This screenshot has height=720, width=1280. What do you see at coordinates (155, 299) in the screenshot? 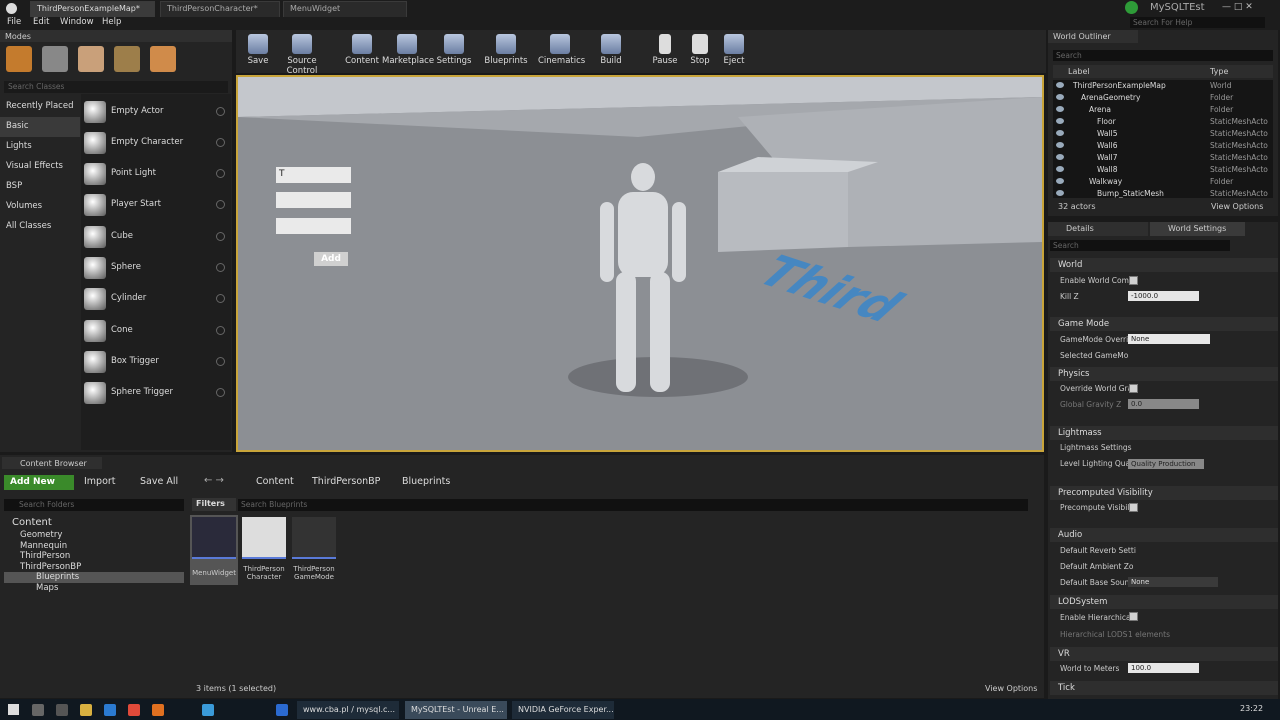
I see `actor-cylinder: Cylinder` at bounding box center [155, 299].